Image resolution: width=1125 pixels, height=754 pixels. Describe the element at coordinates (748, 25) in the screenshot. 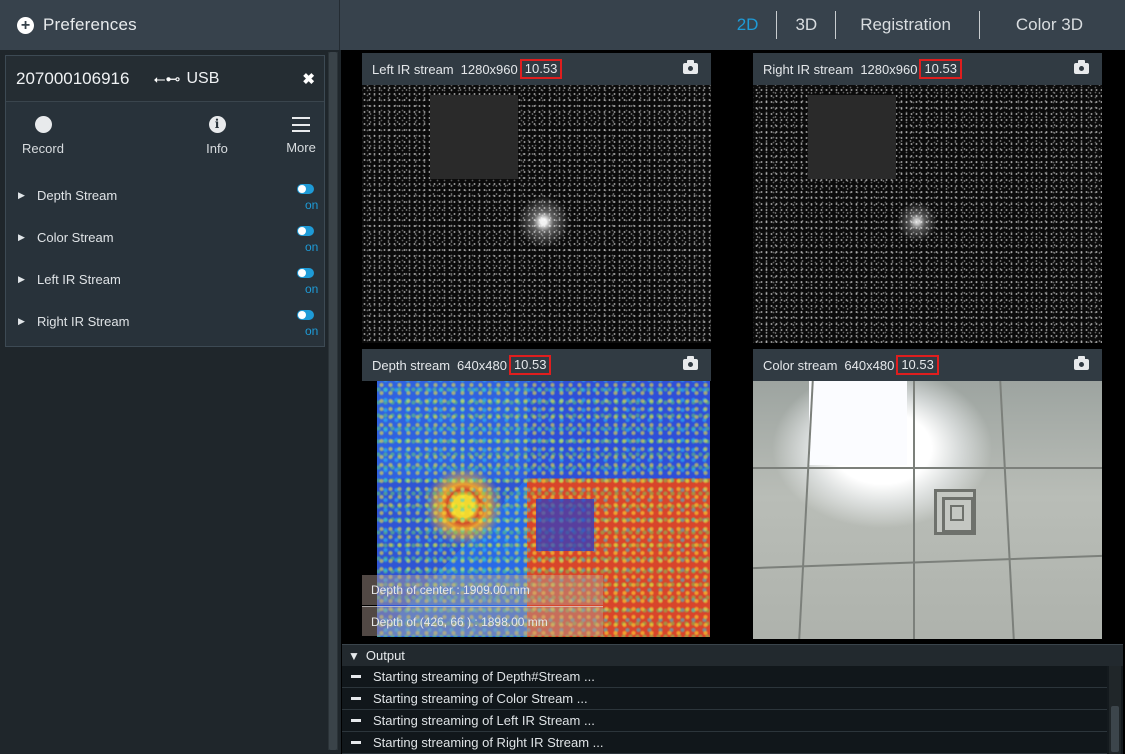

I see `tab-2d: 2D` at that location.